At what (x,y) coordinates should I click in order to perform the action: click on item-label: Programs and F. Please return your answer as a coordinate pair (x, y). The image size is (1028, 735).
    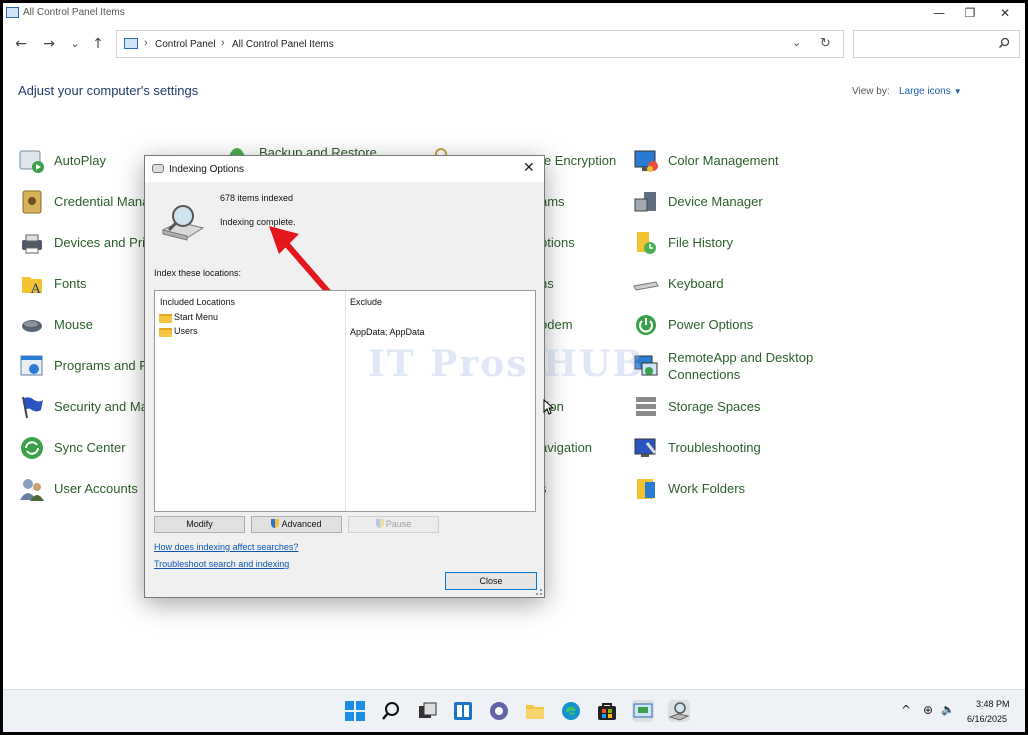
    Looking at the image, I should click on (101, 365).